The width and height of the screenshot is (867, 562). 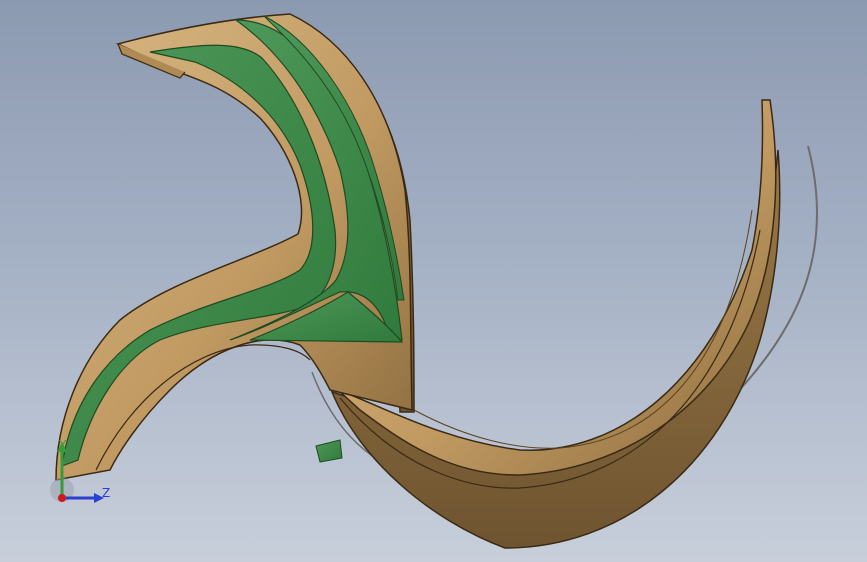 What do you see at coordinates (77, 472) in the screenshot?
I see `triad-axes` at bounding box center [77, 472].